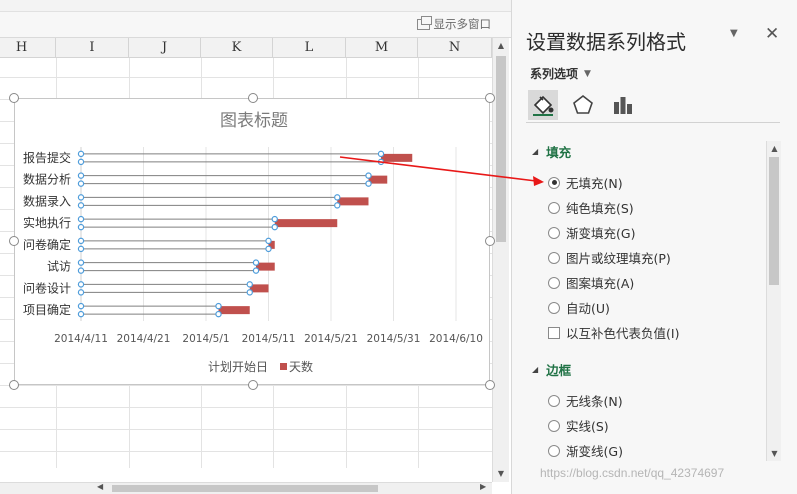  I want to click on top-strip, so click(255, 6).